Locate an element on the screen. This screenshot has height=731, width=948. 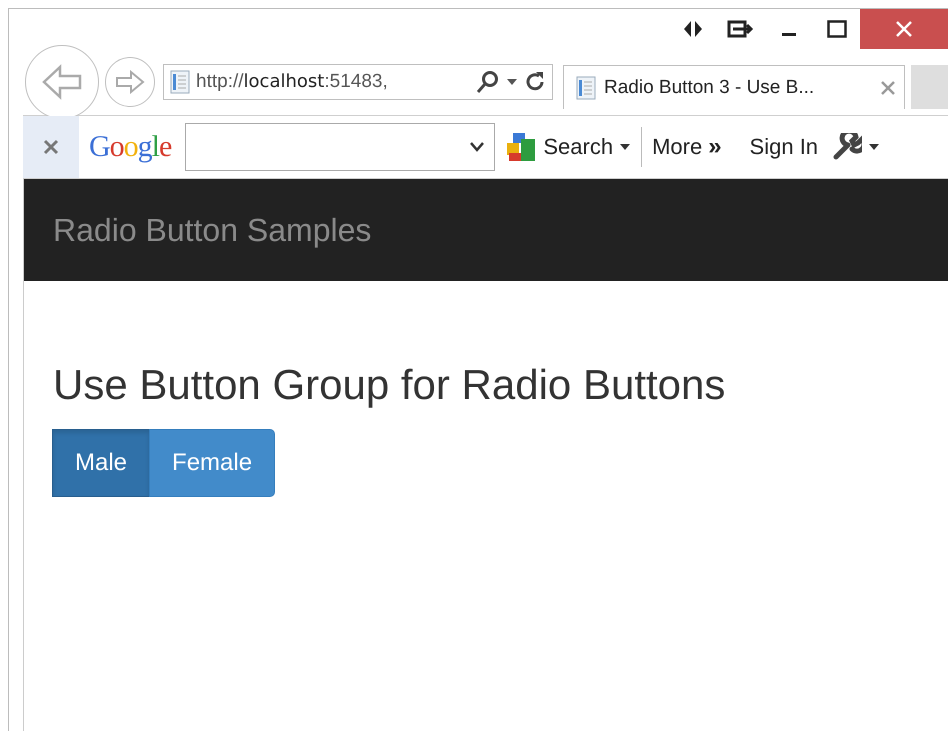
google-logo: Google is located at coordinates (130, 147).